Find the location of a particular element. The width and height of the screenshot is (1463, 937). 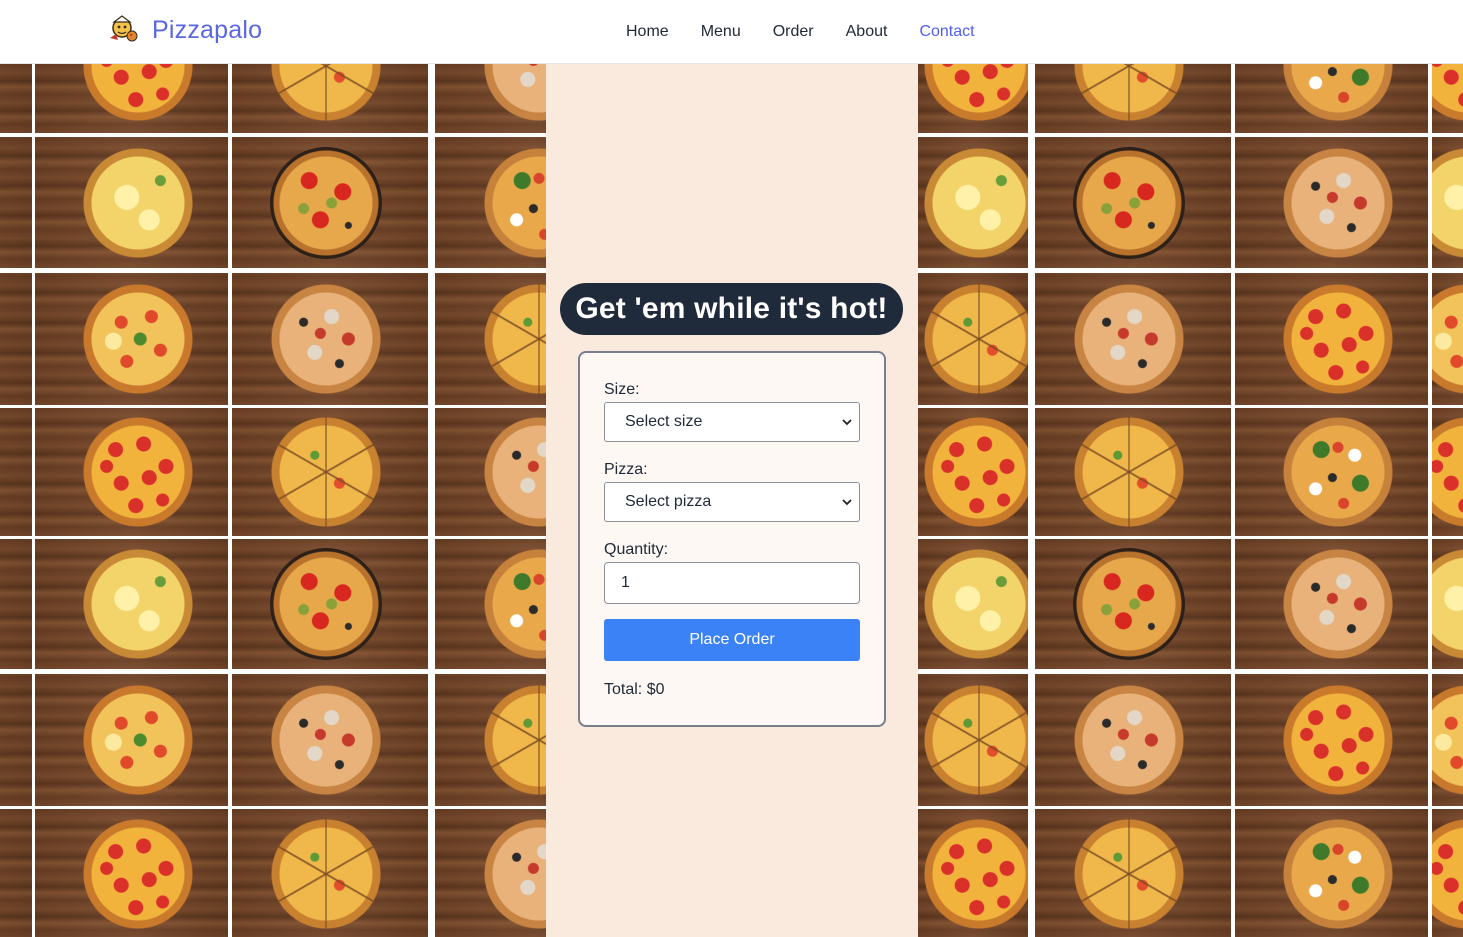

pizza-chef-icon is located at coordinates (123, 29).